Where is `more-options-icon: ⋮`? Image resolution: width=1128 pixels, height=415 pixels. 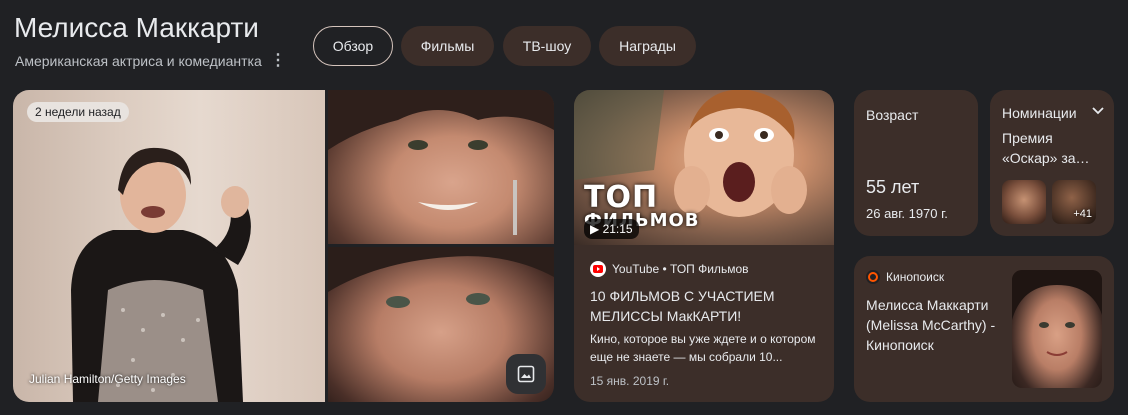
more-options-icon: ⋮ is located at coordinates (278, 60).